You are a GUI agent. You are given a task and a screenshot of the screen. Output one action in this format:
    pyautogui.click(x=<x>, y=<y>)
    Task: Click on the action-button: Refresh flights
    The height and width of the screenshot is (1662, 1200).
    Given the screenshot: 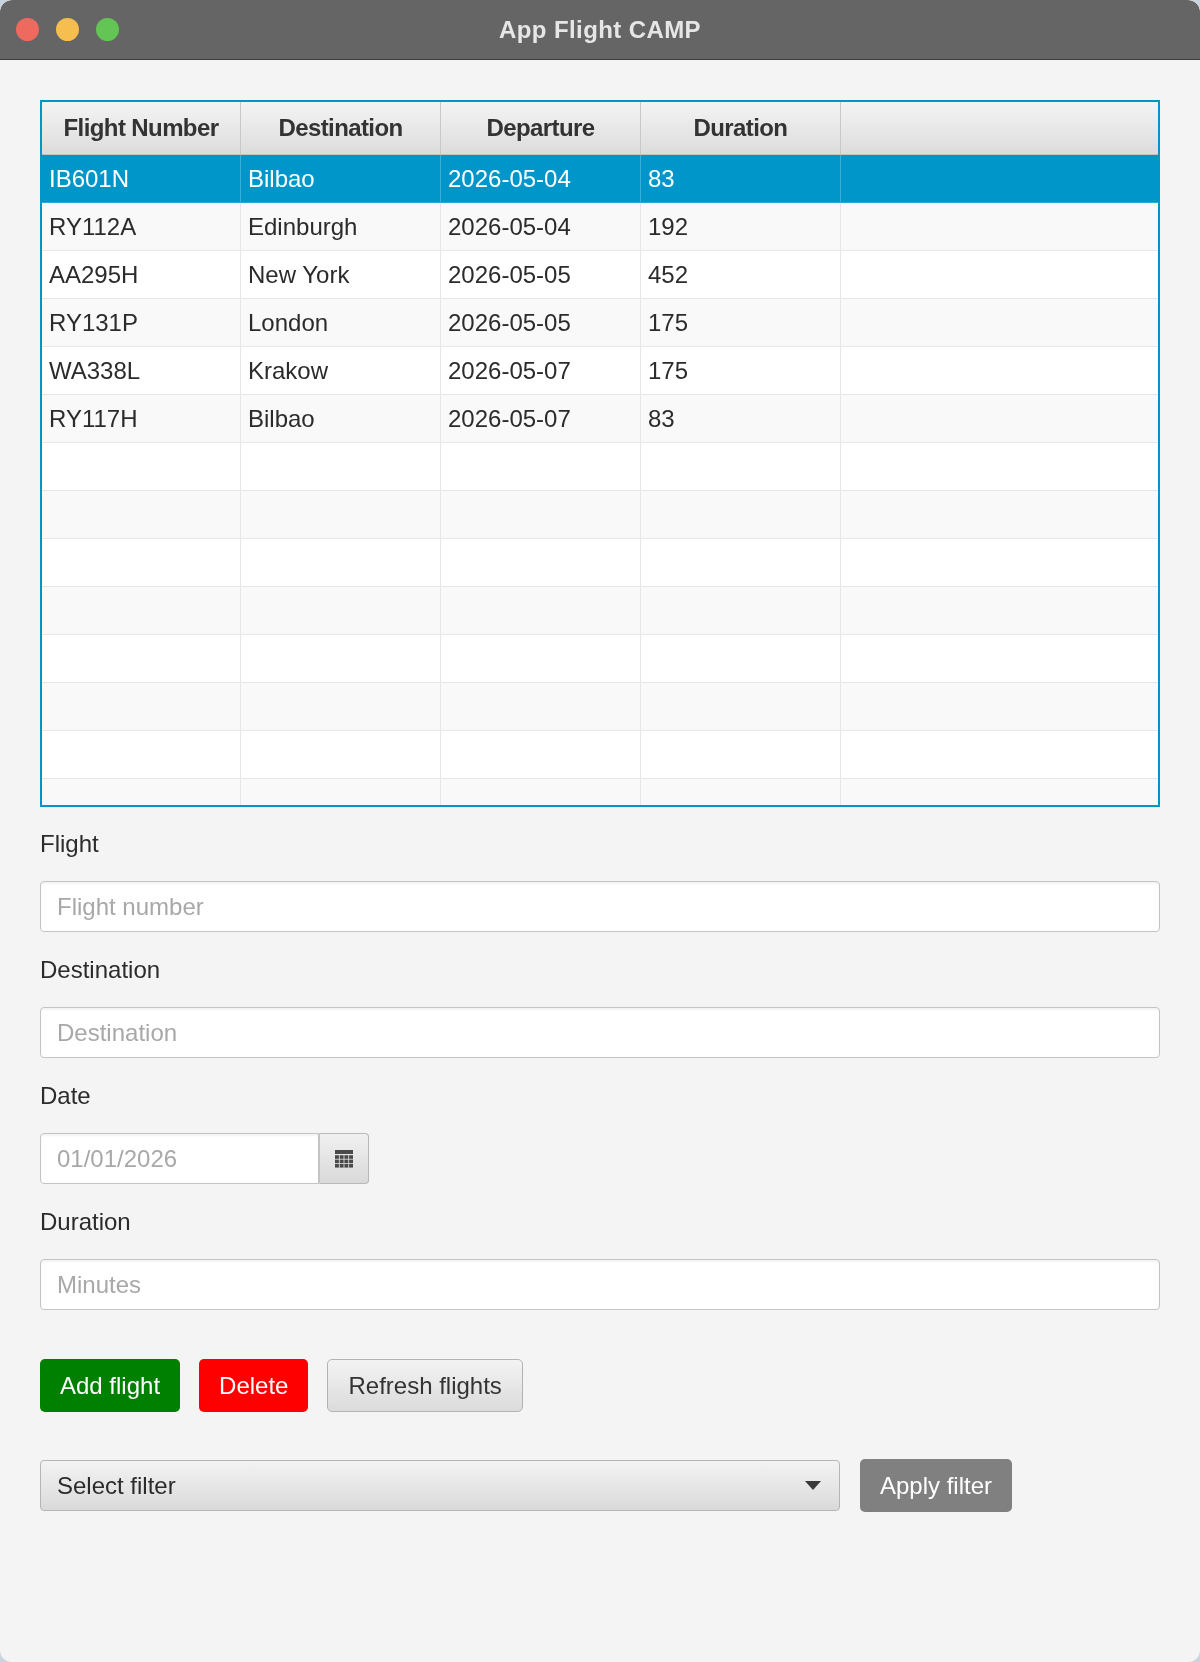 What is the action you would take?
    pyautogui.click(x=425, y=1385)
    